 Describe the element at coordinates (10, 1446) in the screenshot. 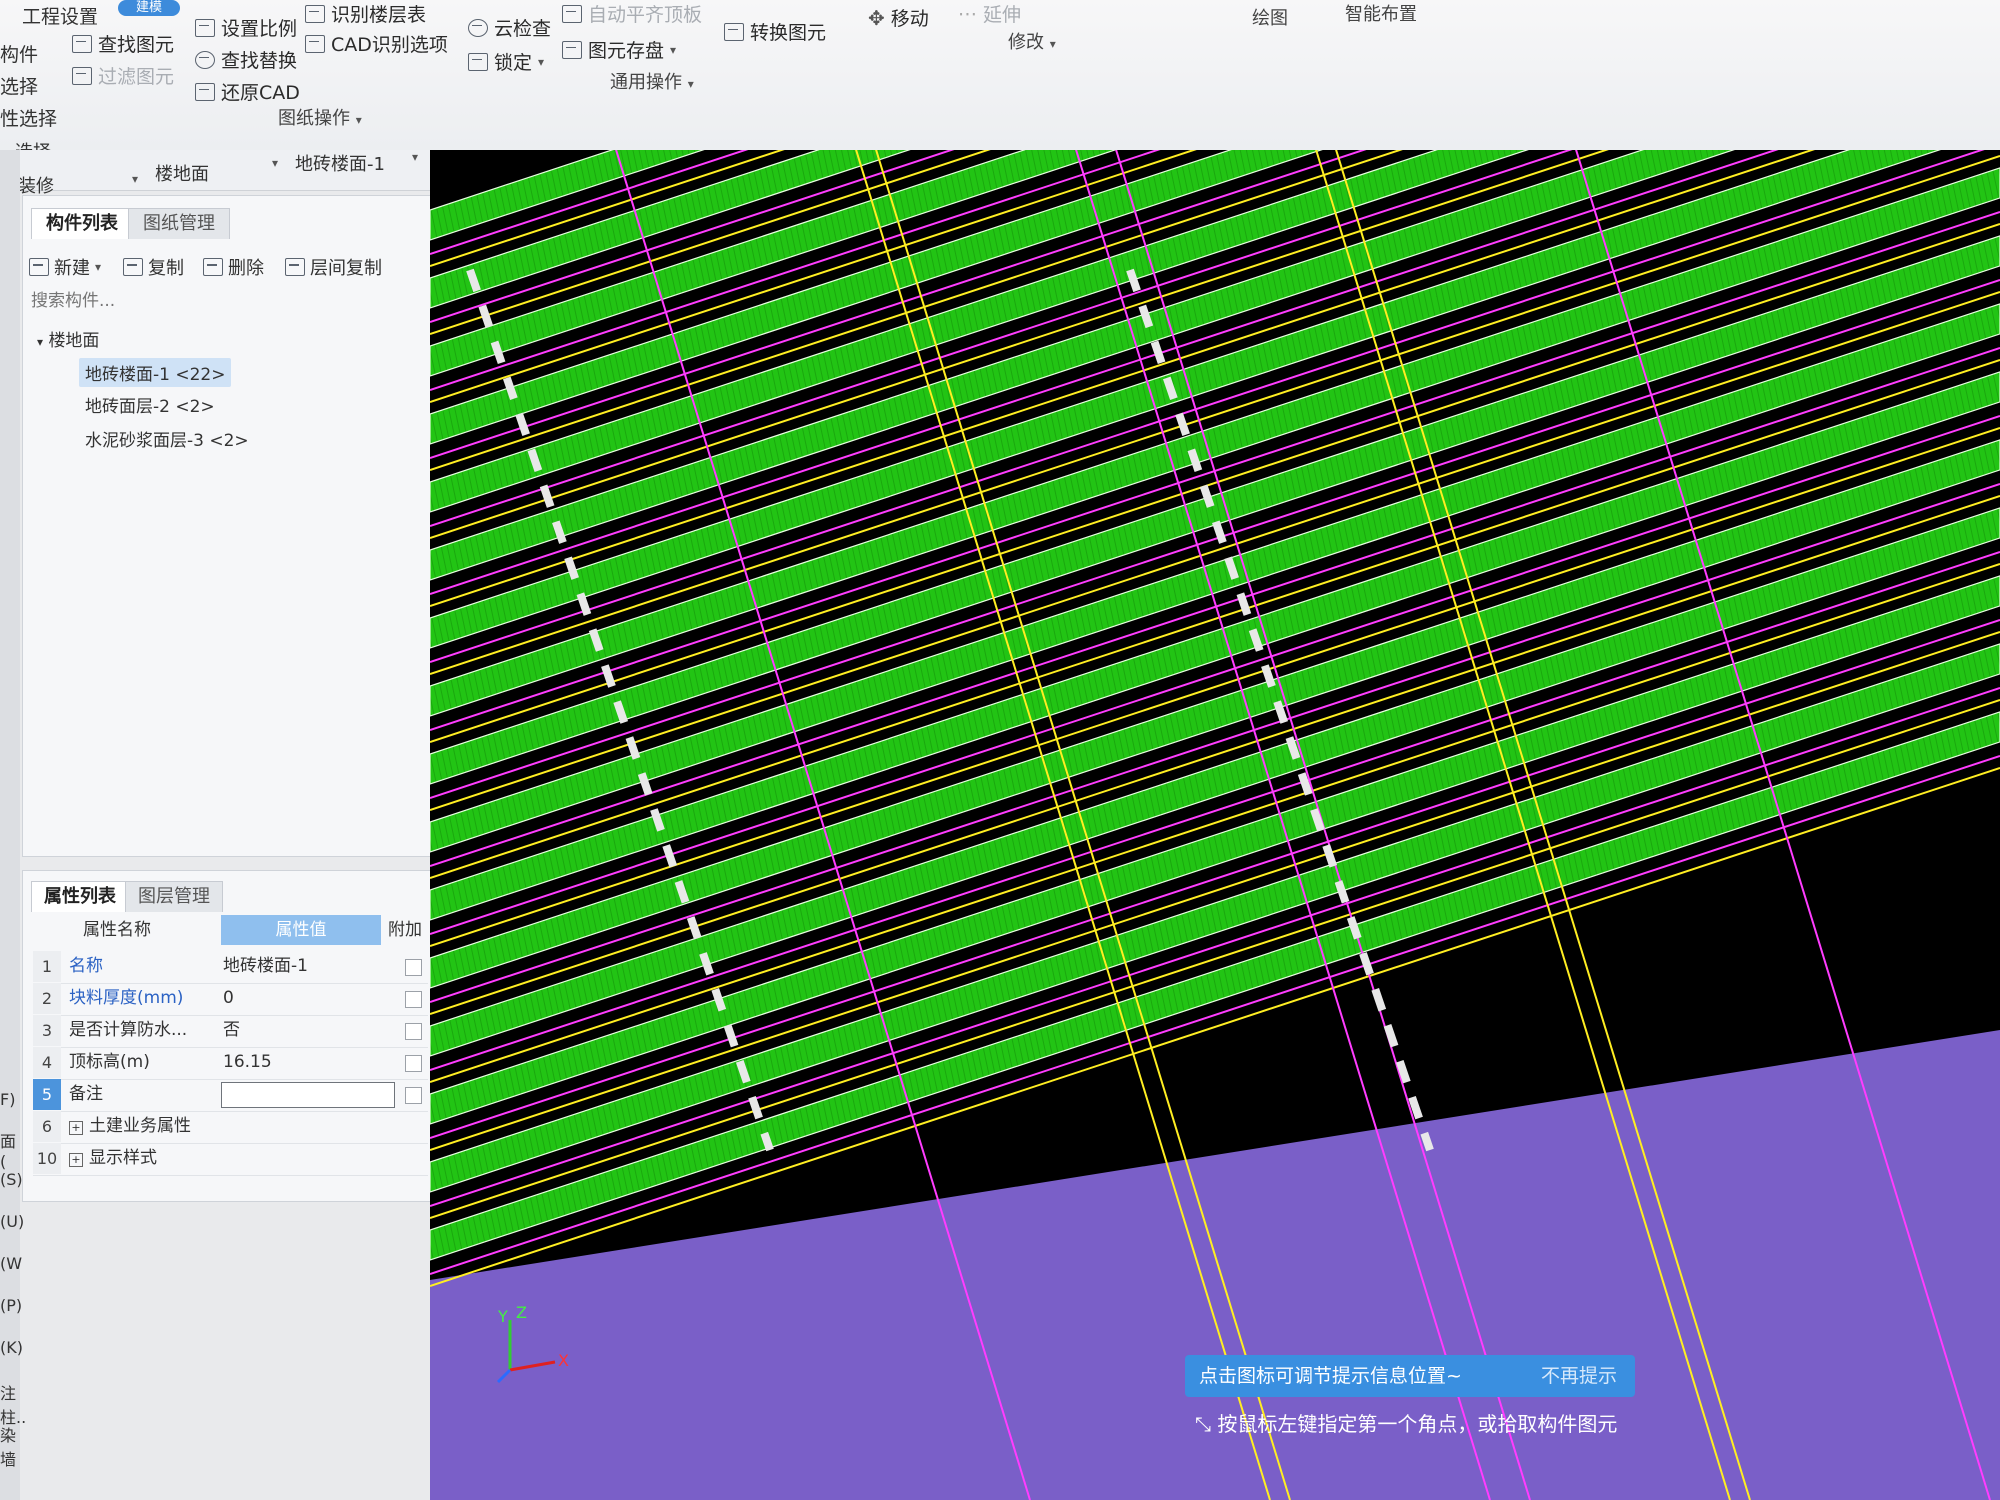

I see `strip-label: 染墙` at that location.